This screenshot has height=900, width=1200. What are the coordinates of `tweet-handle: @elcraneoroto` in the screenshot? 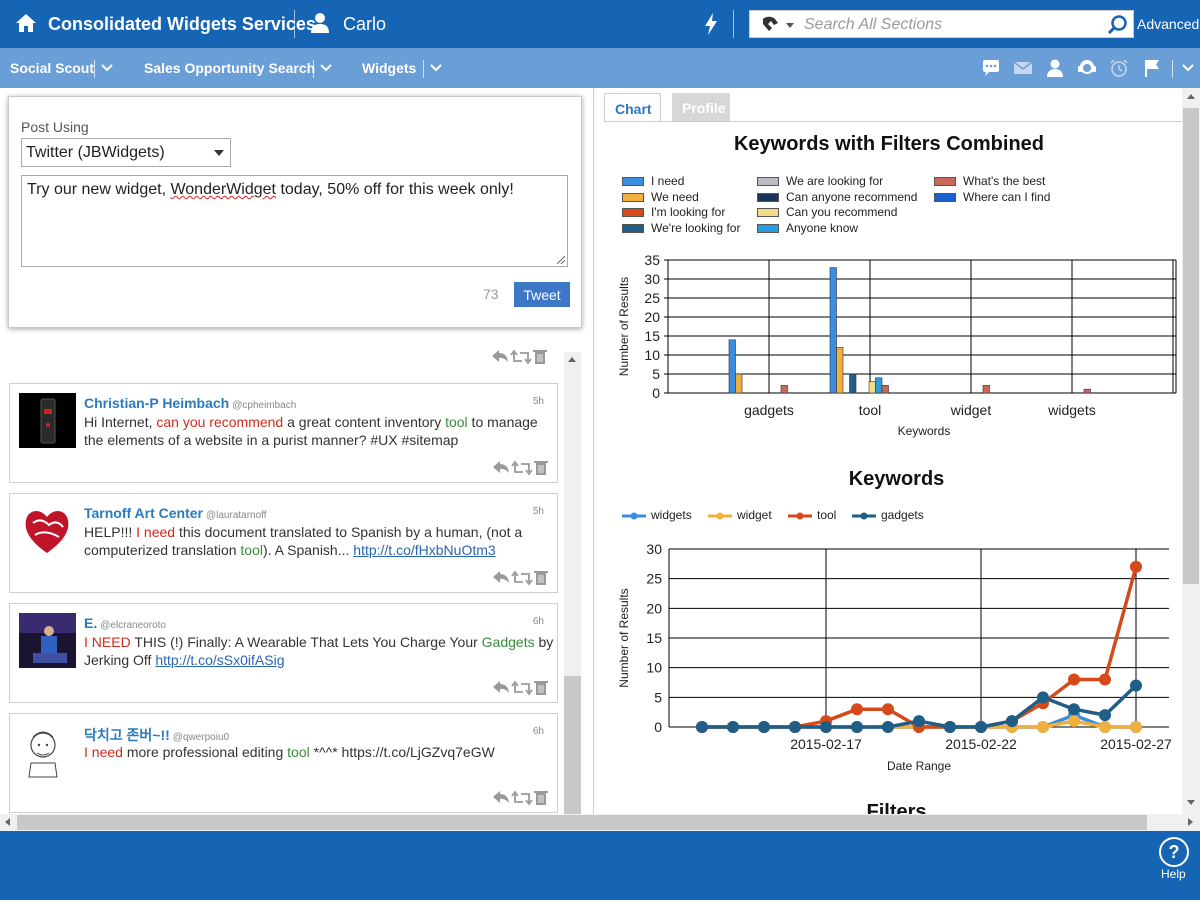 It's located at (133, 625).